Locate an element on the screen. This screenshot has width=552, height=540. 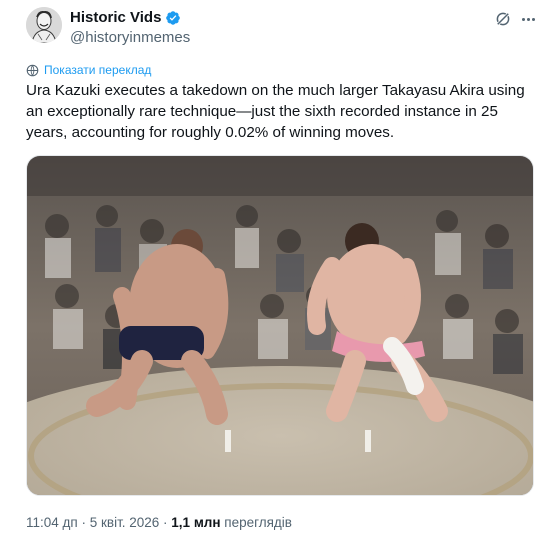
show-translation-link: Показати переклад is located at coordinates (88, 70).